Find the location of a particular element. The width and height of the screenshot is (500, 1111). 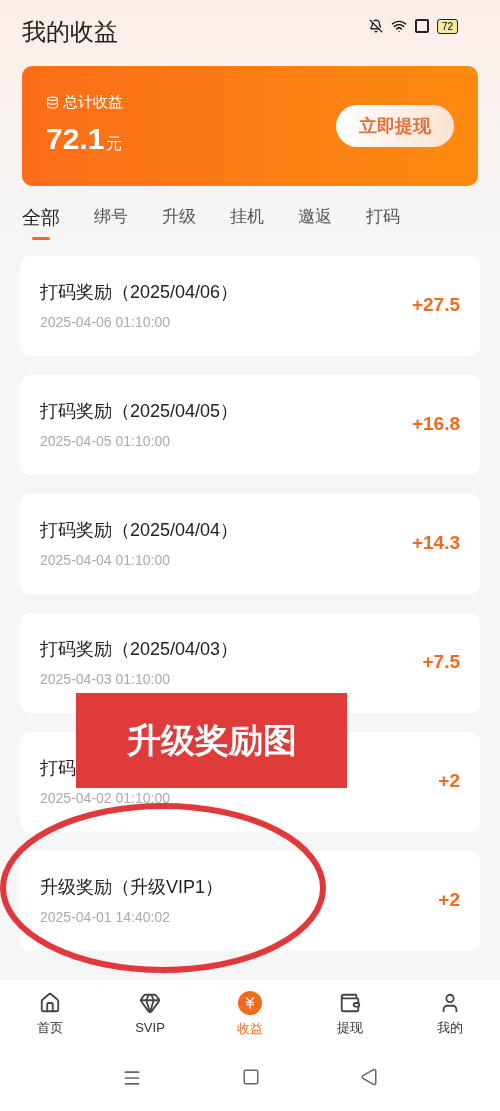

record-time: 2025-04-04 01:10:00 is located at coordinates (105, 560).